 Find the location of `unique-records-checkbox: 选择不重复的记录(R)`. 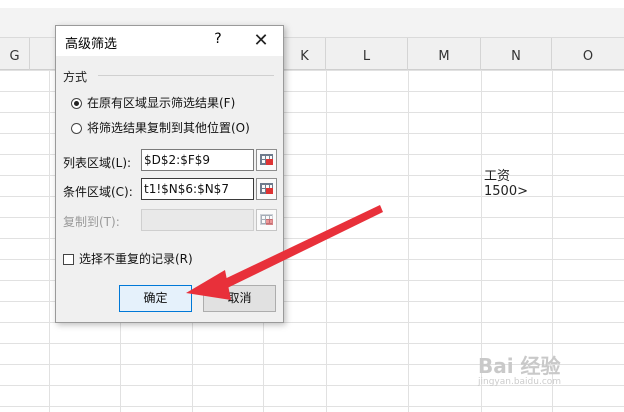

unique-records-checkbox: 选择不重复的记录(R) is located at coordinates (128, 258).